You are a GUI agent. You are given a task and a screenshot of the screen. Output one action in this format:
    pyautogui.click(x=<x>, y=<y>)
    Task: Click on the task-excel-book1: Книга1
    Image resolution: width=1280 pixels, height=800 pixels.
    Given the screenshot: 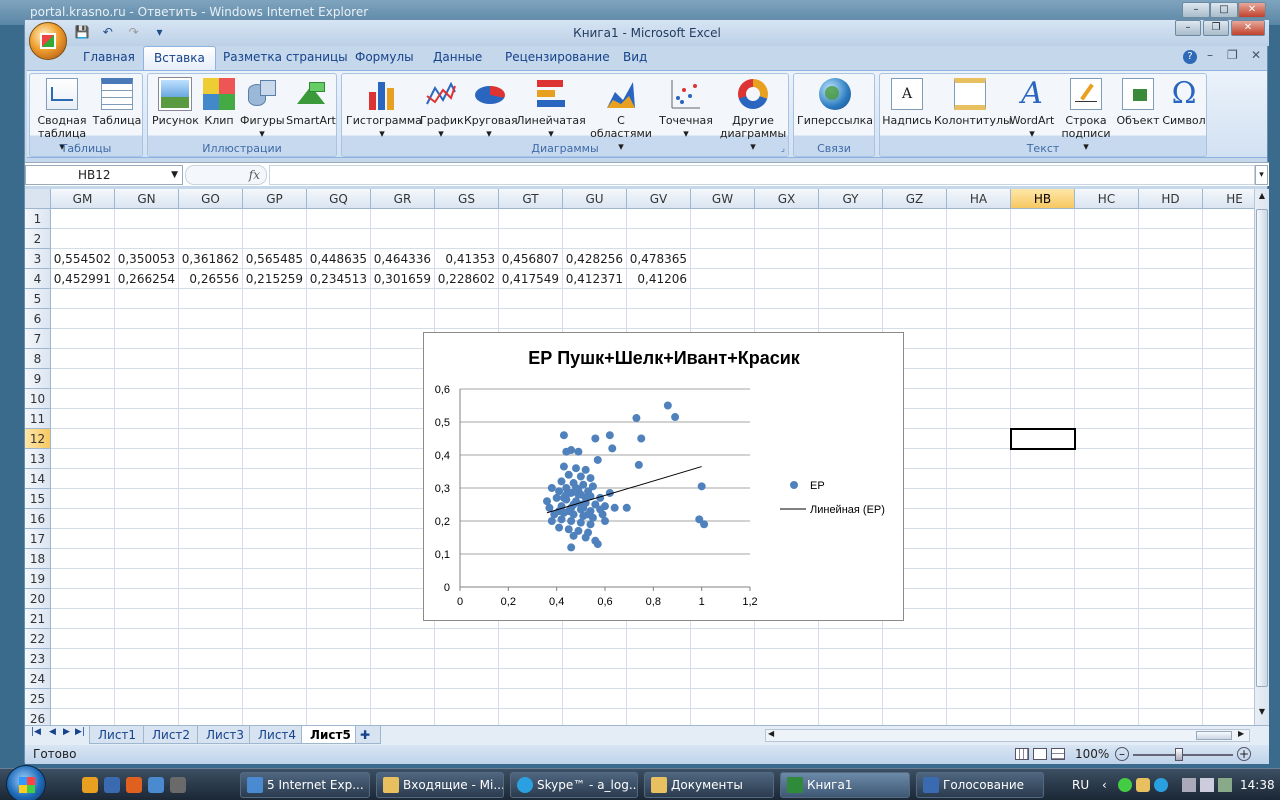 What is the action you would take?
    pyautogui.click(x=845, y=785)
    